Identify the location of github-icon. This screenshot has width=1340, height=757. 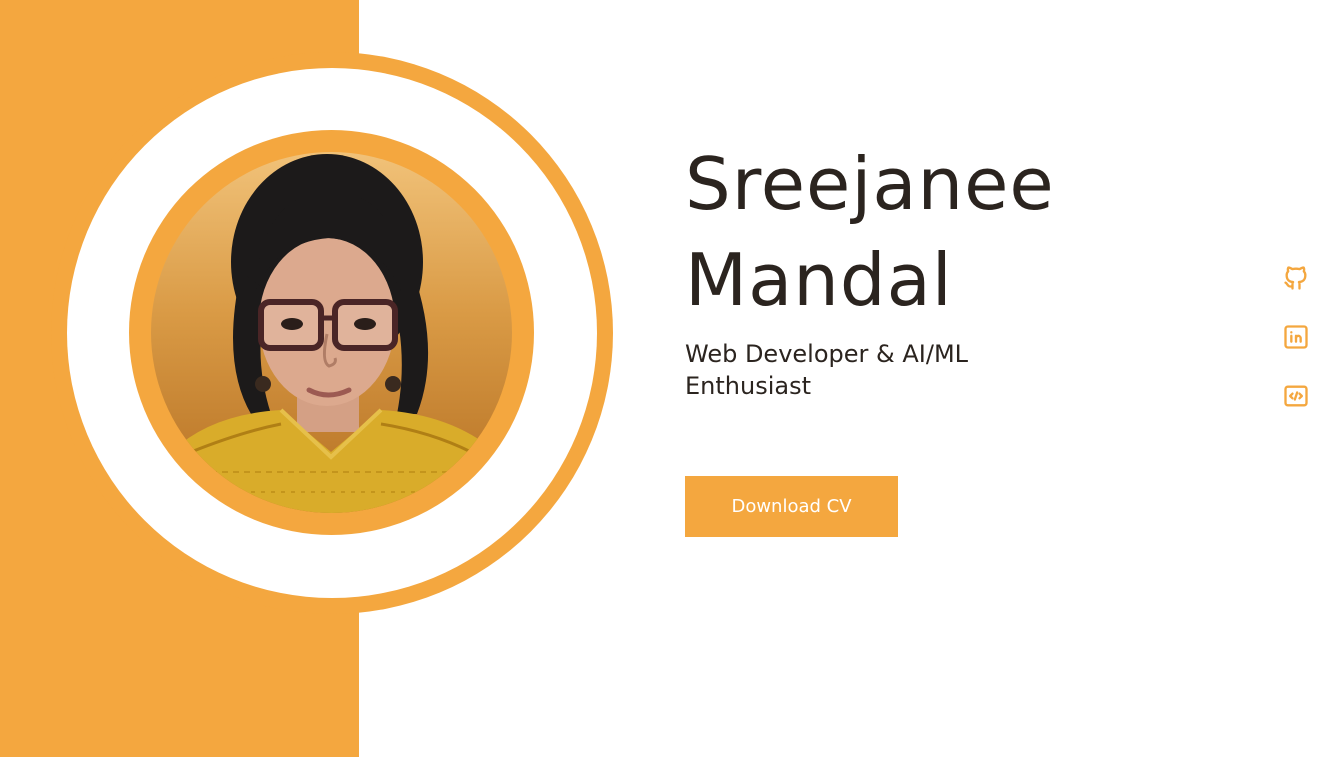
(1295, 278).